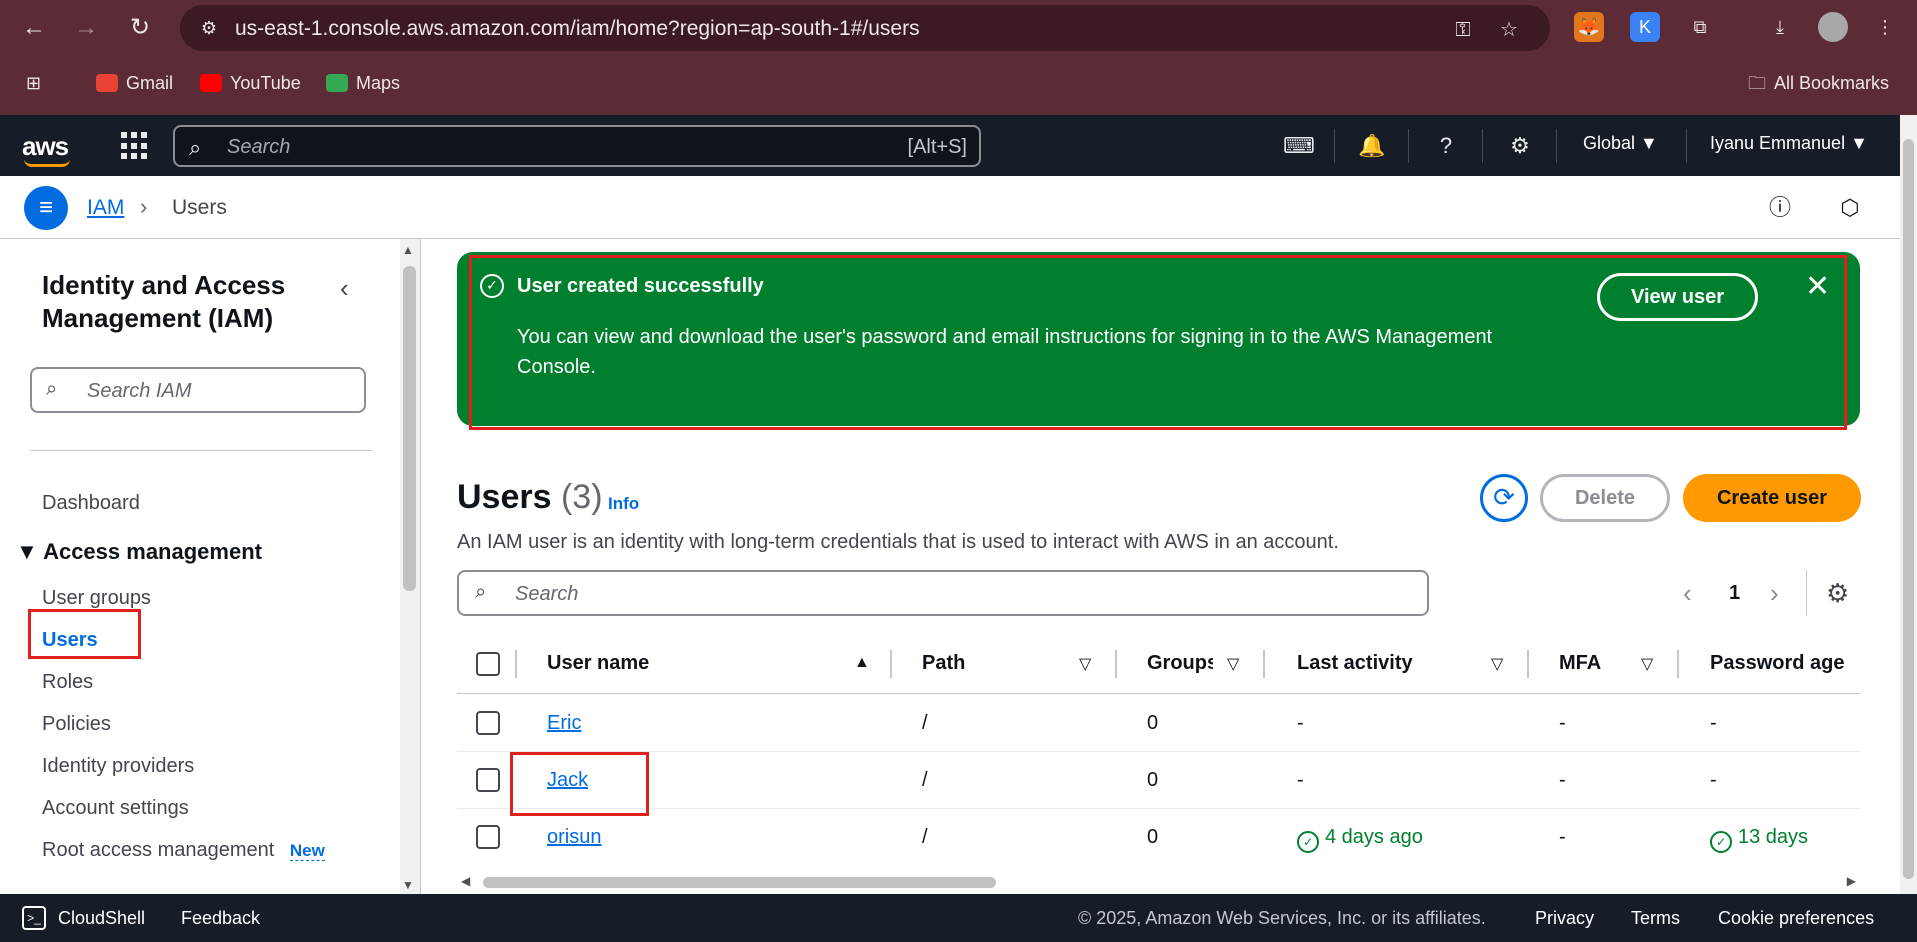  Describe the element at coordinates (1885, 27) in the screenshot. I see `browser-menu-icon: ⋮` at that location.